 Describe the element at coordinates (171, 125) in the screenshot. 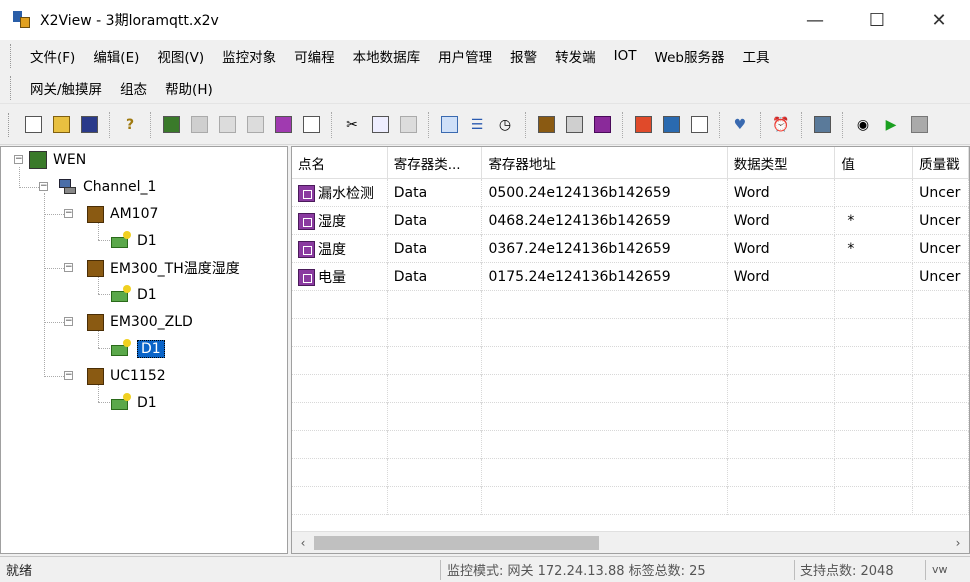

I see `gateway-icon` at that location.